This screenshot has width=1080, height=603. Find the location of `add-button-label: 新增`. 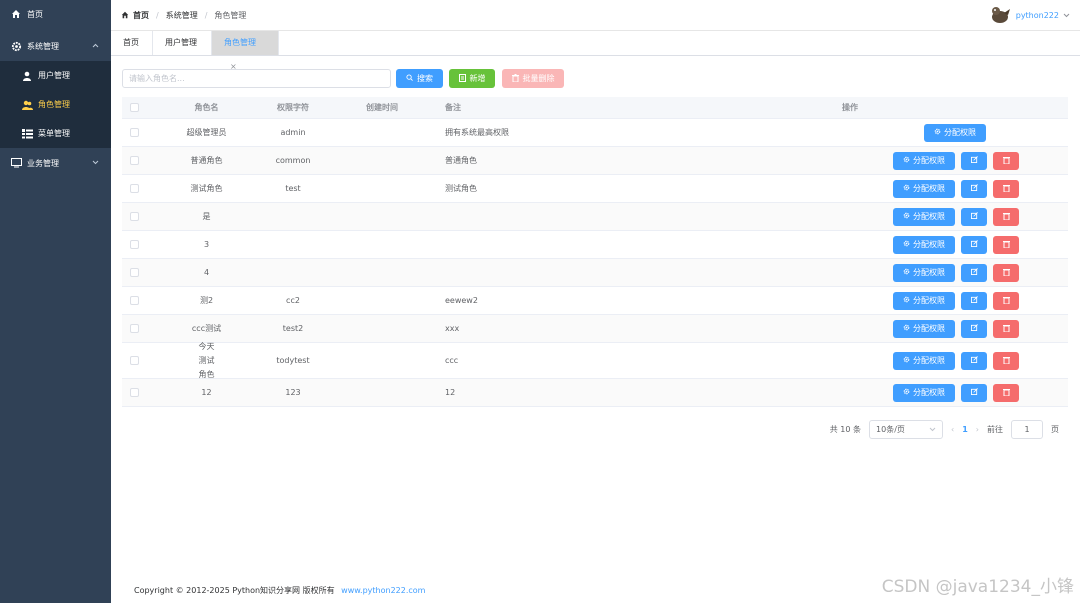

add-button-label: 新增 is located at coordinates (477, 78).